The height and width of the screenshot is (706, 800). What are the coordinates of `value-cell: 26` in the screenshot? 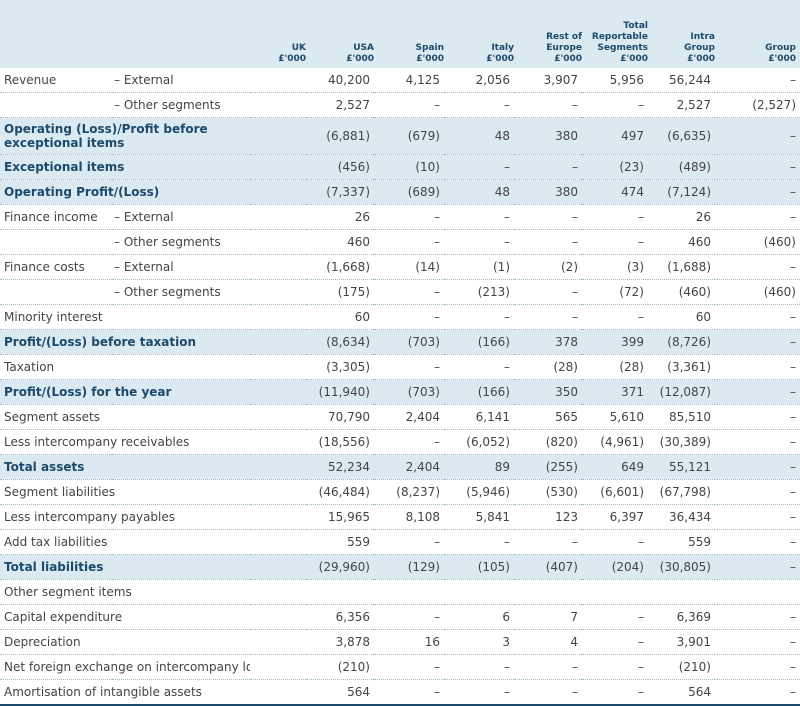 It's located at (340, 217).